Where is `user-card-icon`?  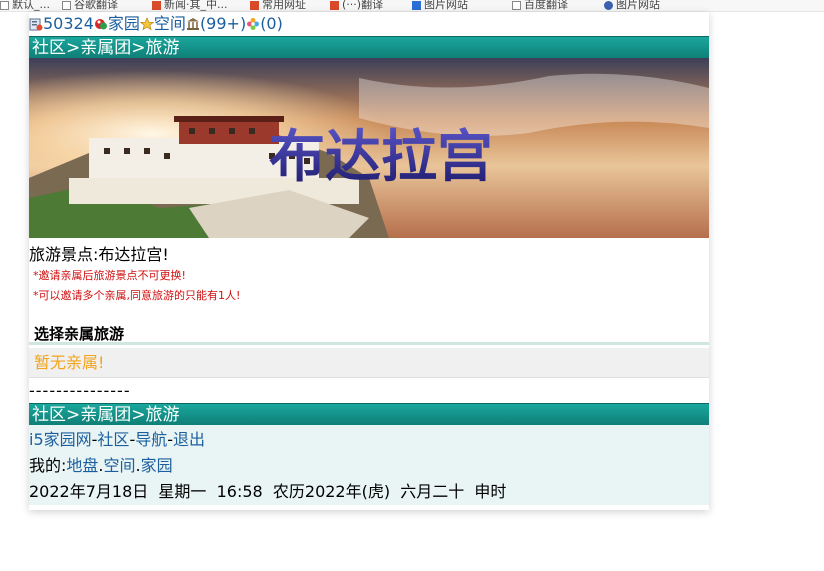 user-card-icon is located at coordinates (36, 22).